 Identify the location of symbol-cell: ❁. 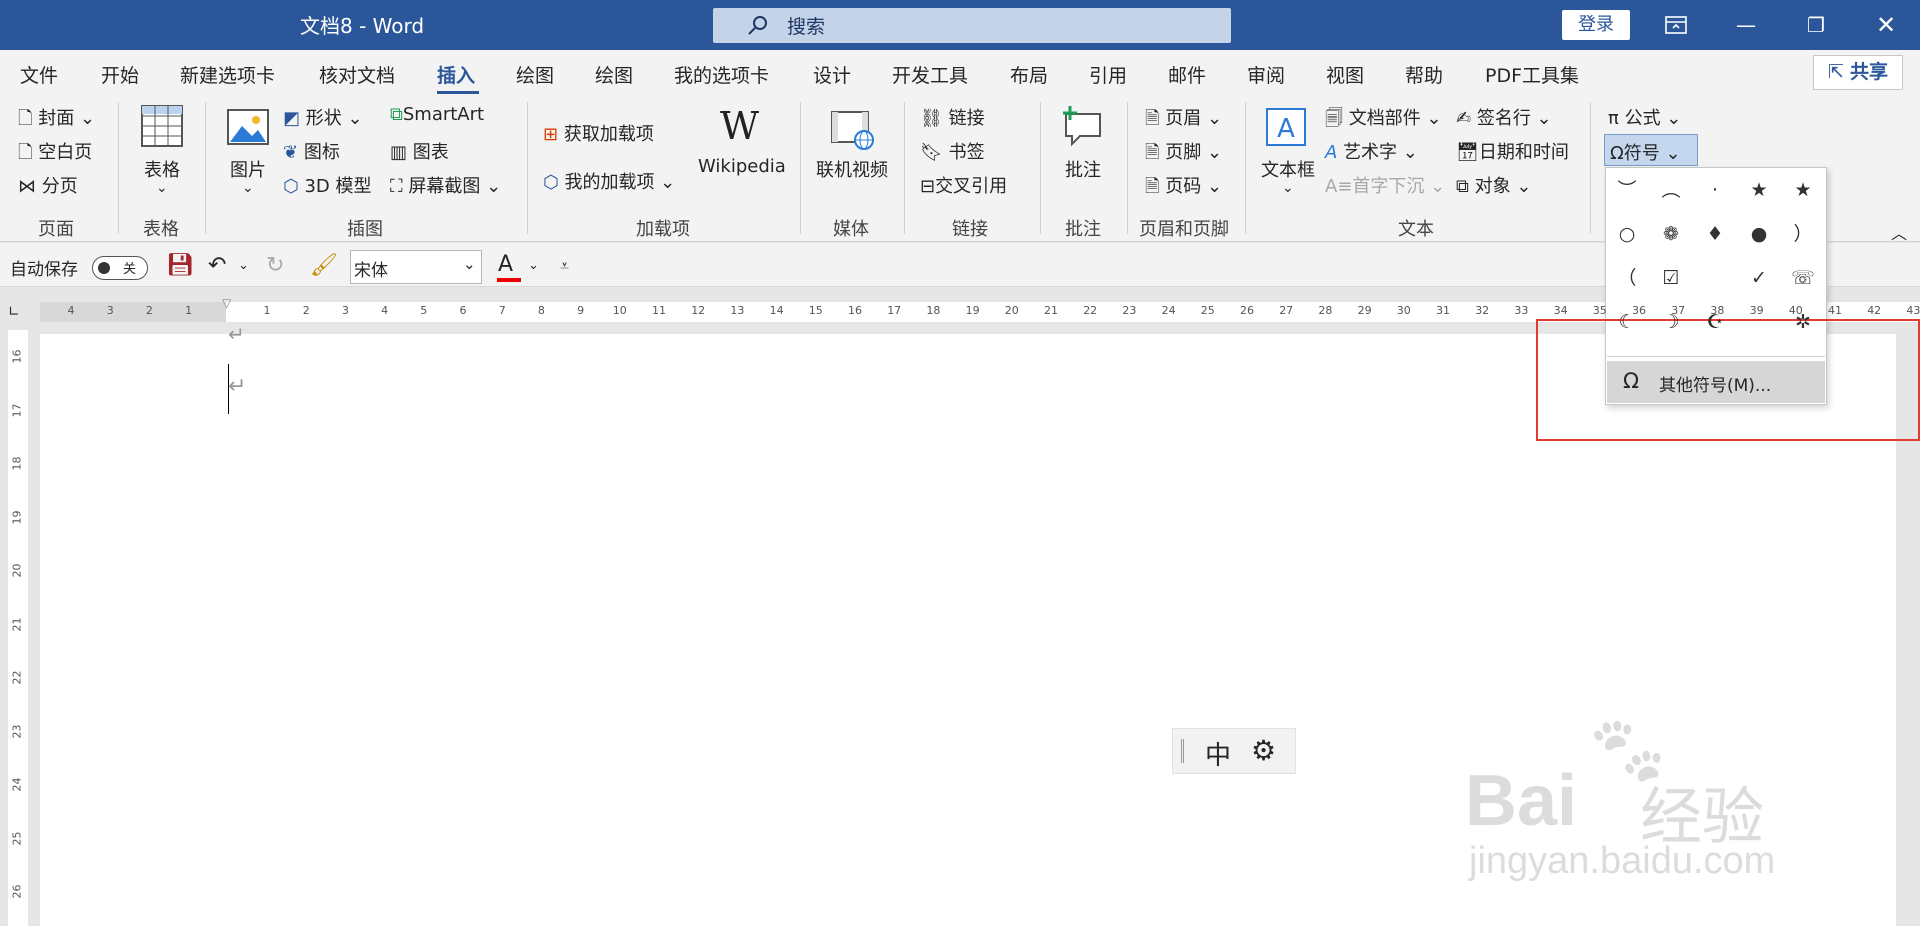
(1671, 234).